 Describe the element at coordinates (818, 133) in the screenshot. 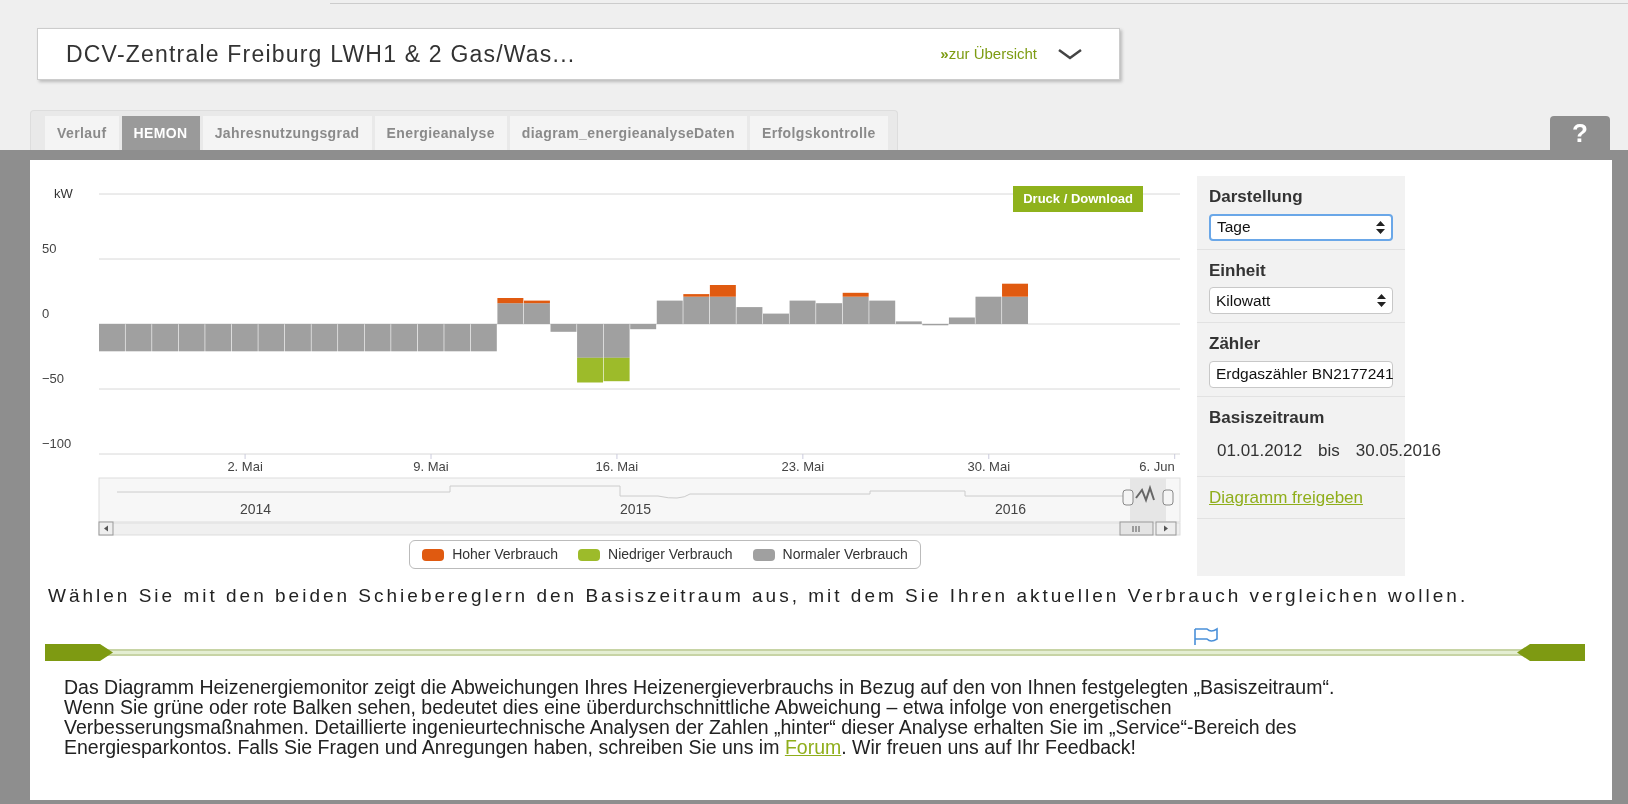

I see `tab: Erfolgskontrolle` at that location.